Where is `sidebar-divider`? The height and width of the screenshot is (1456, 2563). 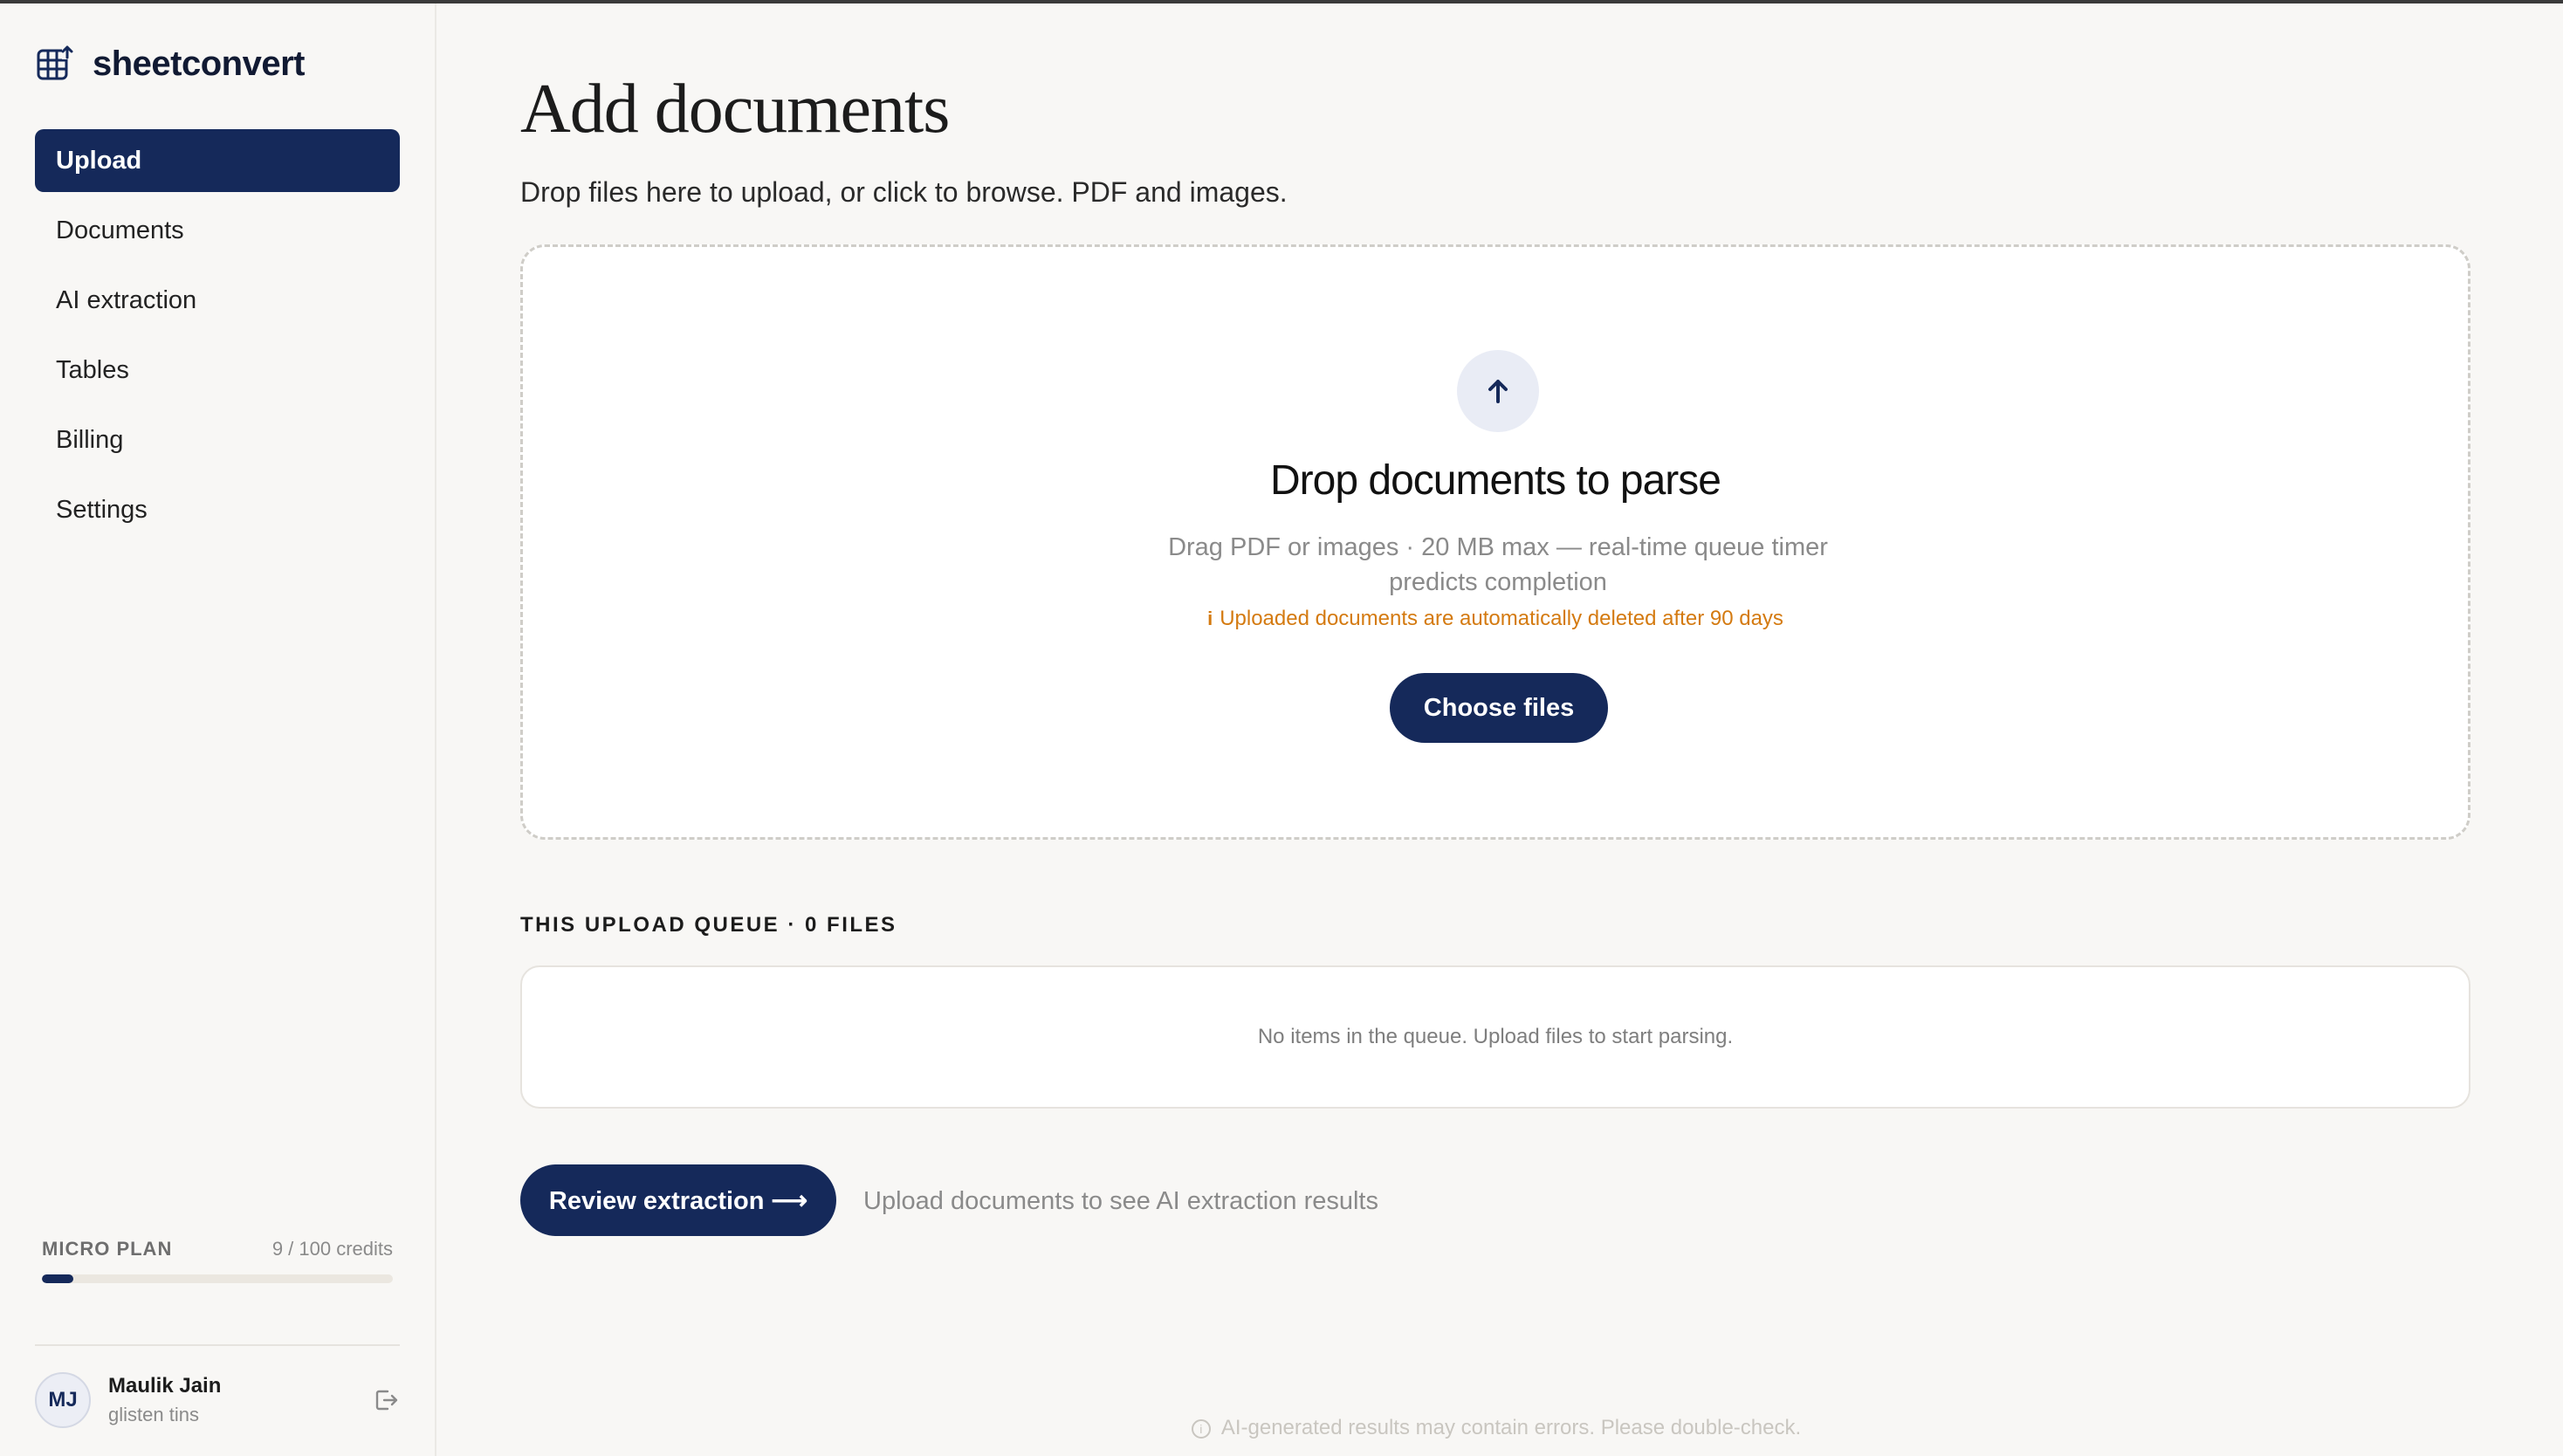
sidebar-divider is located at coordinates (217, 1345).